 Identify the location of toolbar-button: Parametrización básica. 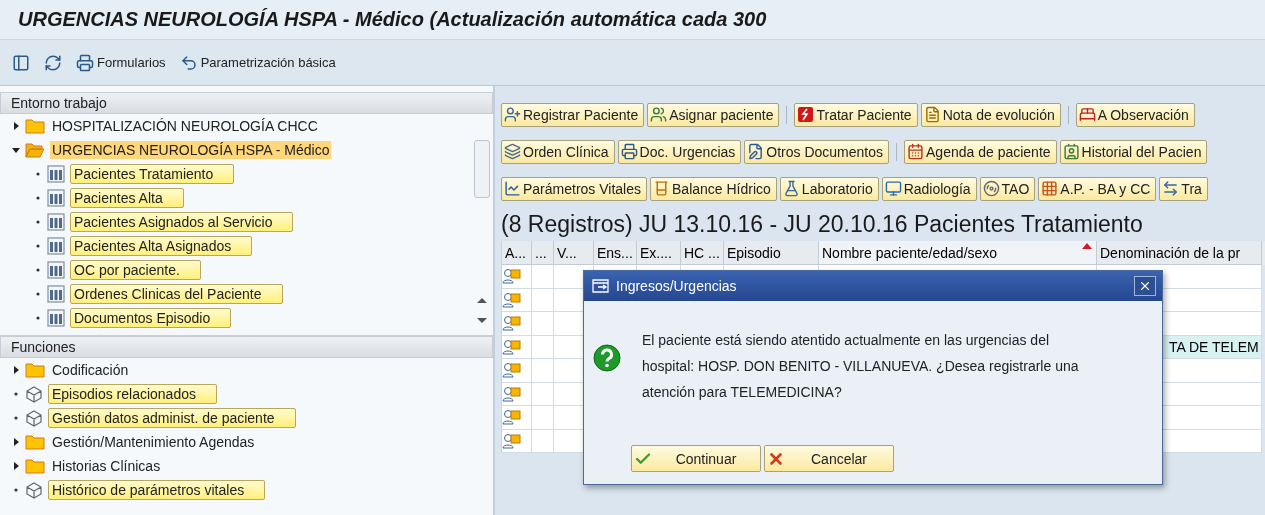
(257, 62).